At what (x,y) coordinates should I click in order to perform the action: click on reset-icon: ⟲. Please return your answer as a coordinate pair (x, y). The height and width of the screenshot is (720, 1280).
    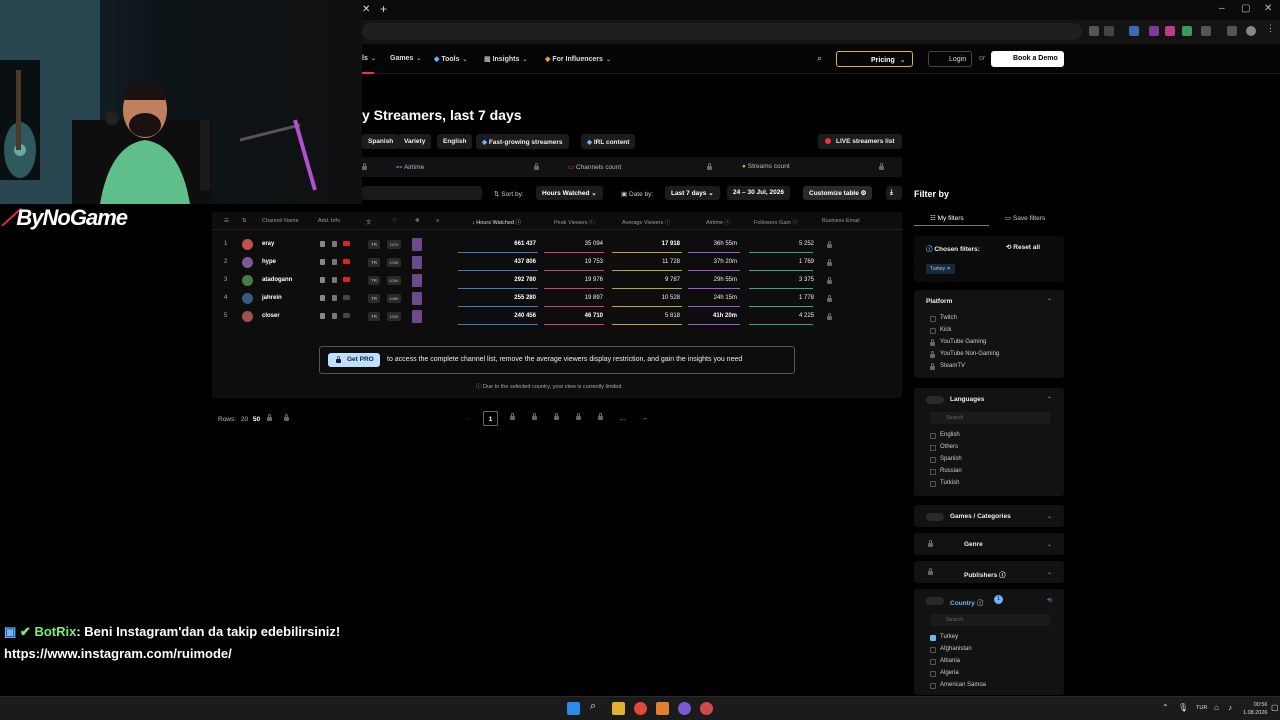
    Looking at the image, I should click on (1049, 600).